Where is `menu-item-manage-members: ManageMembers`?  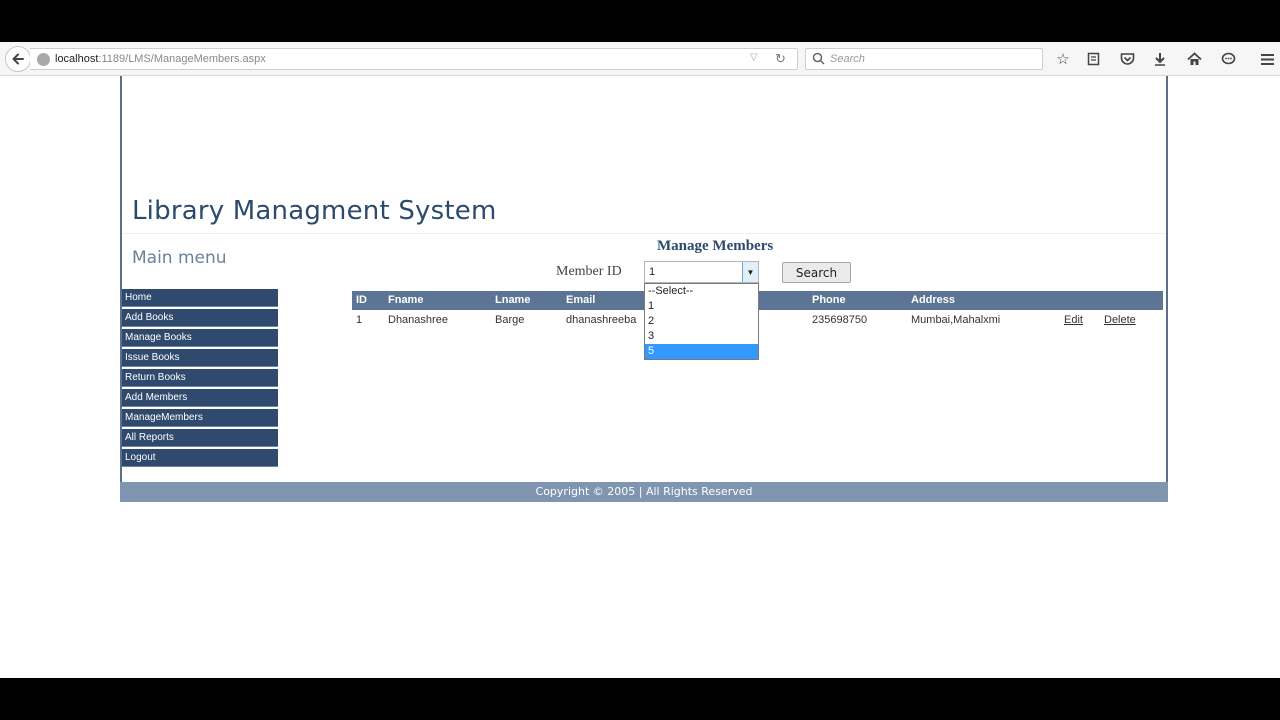
menu-item-manage-members: ManageMembers is located at coordinates (200, 418).